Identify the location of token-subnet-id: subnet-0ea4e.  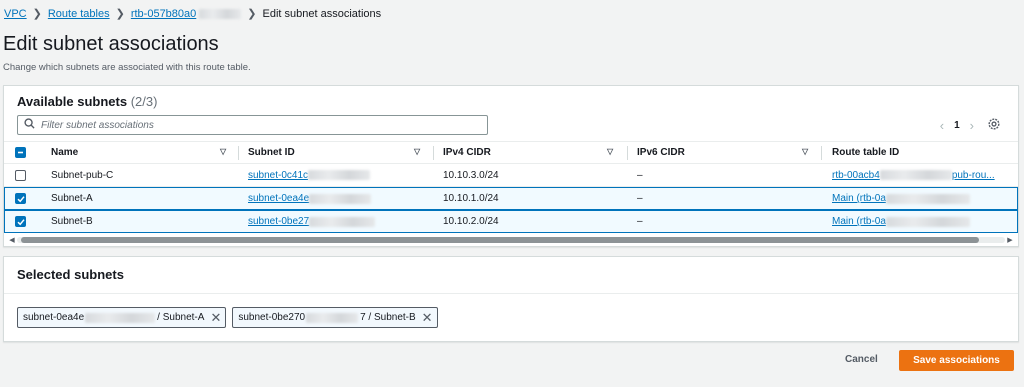
(54, 317).